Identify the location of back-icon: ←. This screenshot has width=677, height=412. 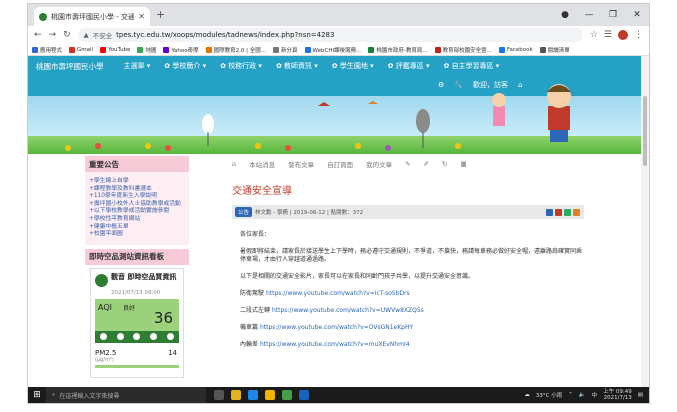
(38, 35).